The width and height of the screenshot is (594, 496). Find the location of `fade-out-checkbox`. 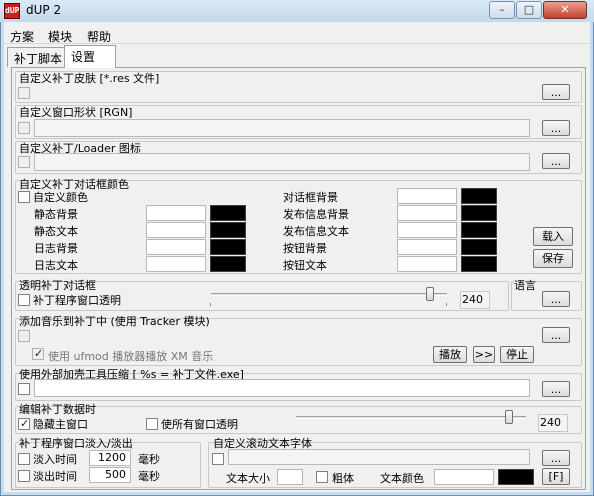

fade-out-checkbox is located at coordinates (24, 476).